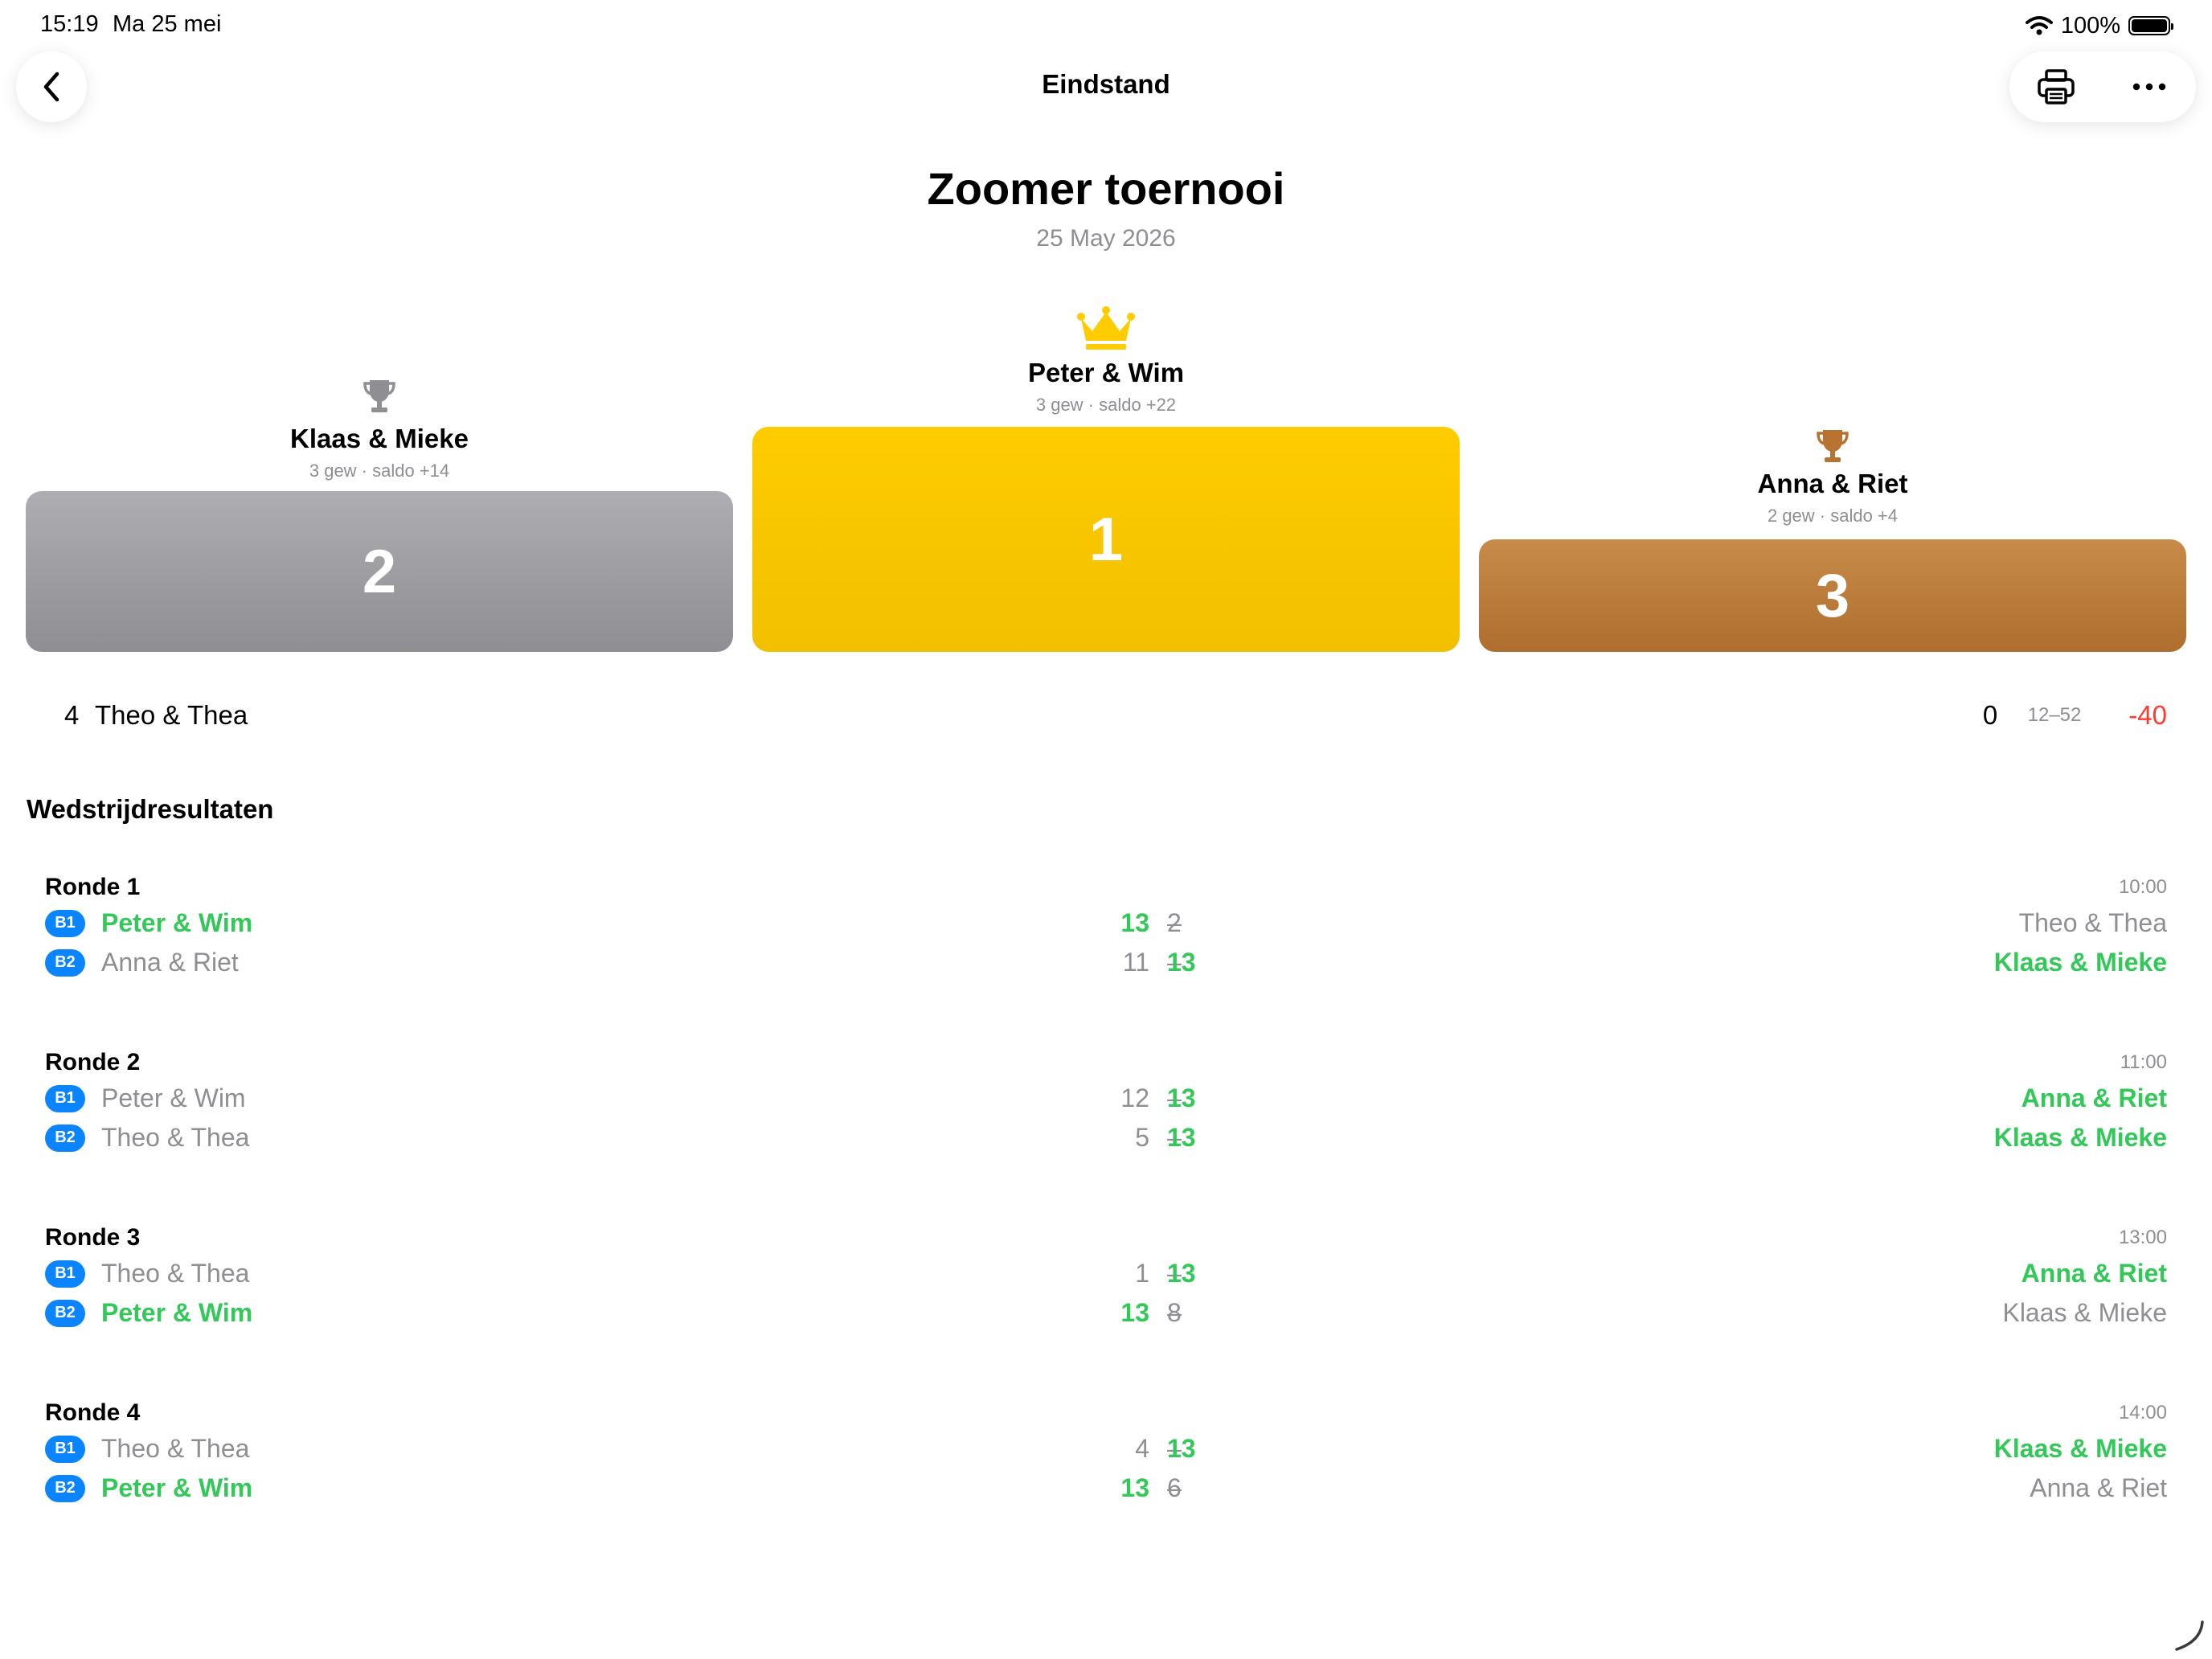 This screenshot has width=2212, height=1659. Describe the element at coordinates (2092, 922) in the screenshot. I see `team-b: Theo & Thea` at that location.